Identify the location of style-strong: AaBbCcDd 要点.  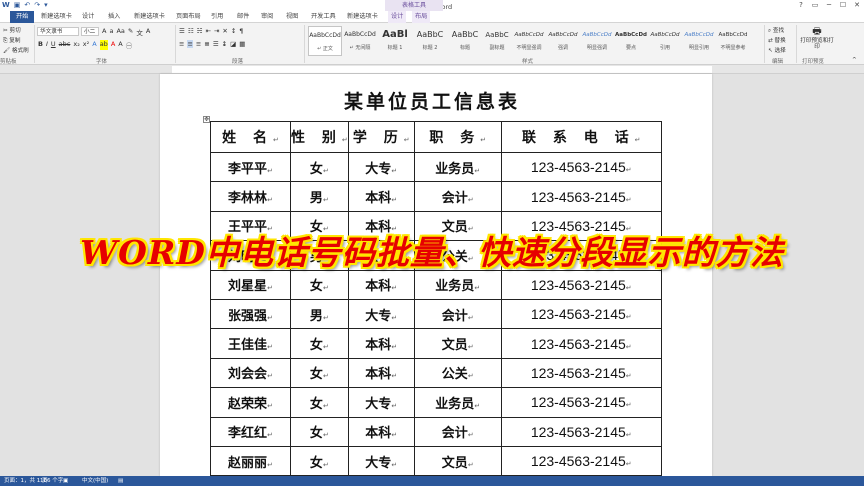
(631, 41).